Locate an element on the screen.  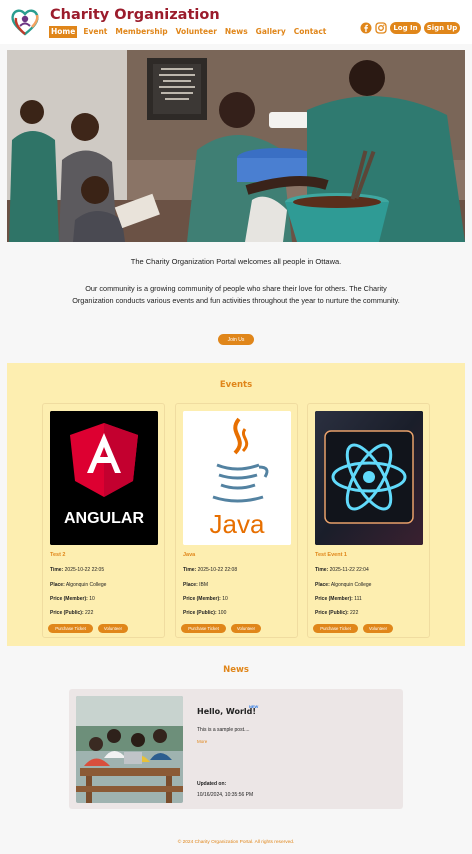
angular-logo-text: ANGULAR is located at coordinates (104, 518).